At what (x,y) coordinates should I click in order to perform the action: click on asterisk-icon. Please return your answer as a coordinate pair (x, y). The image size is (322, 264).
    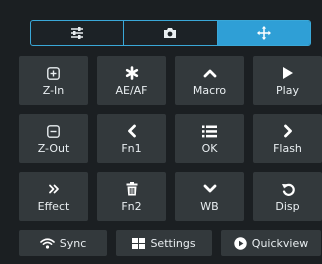
    Looking at the image, I should click on (131, 73).